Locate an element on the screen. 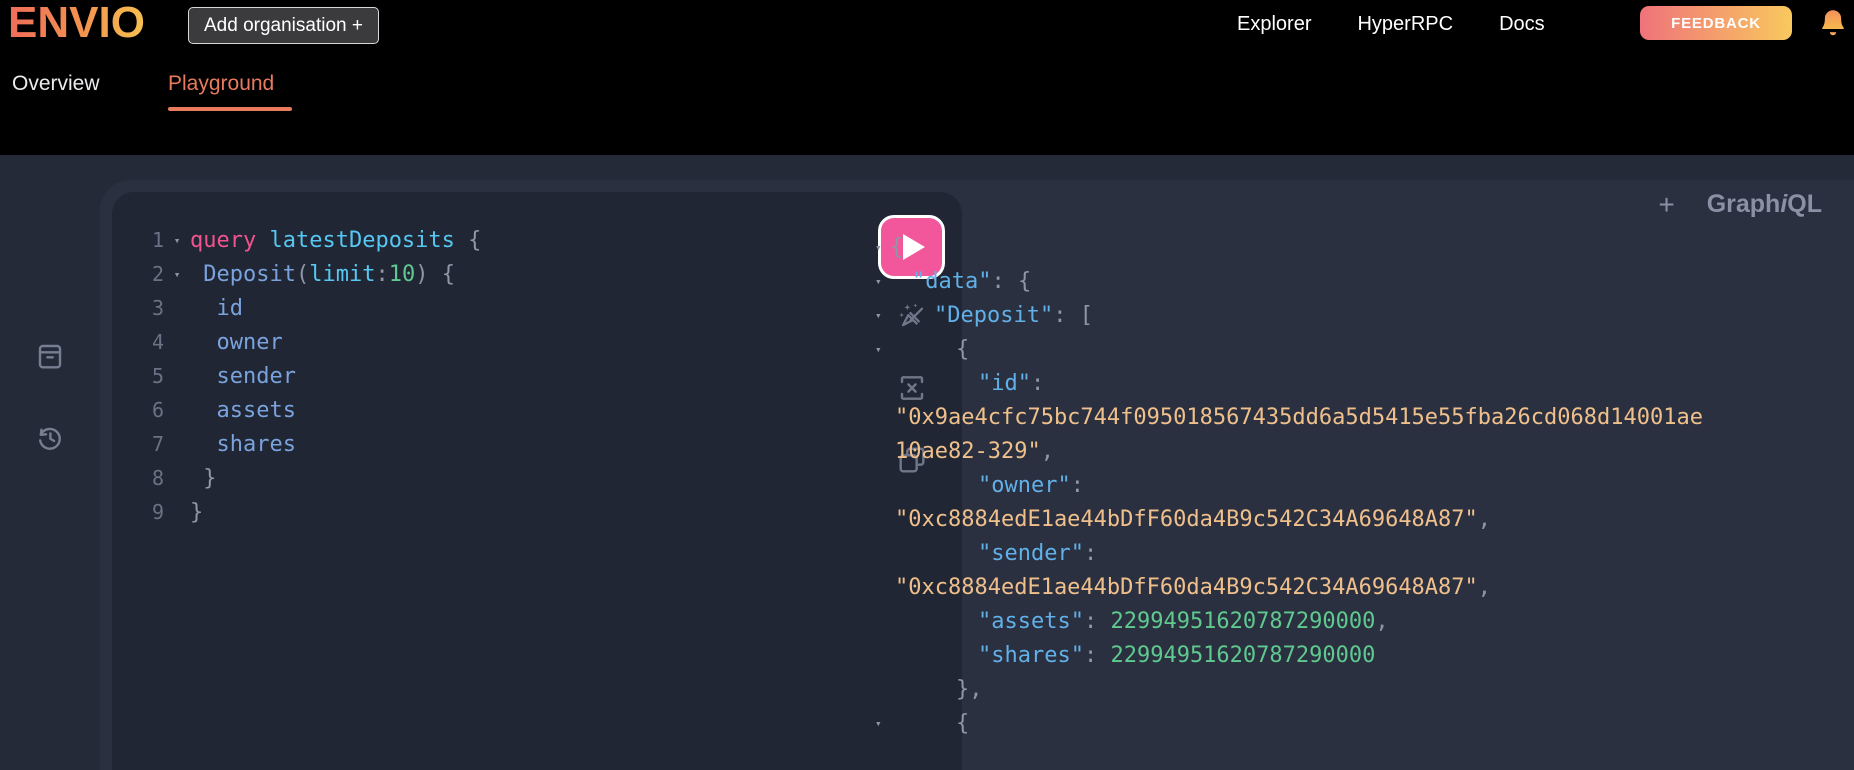 Image resolution: width=1854 pixels, height=770 pixels. response-line: "sender": is located at coordinates (1362, 553).